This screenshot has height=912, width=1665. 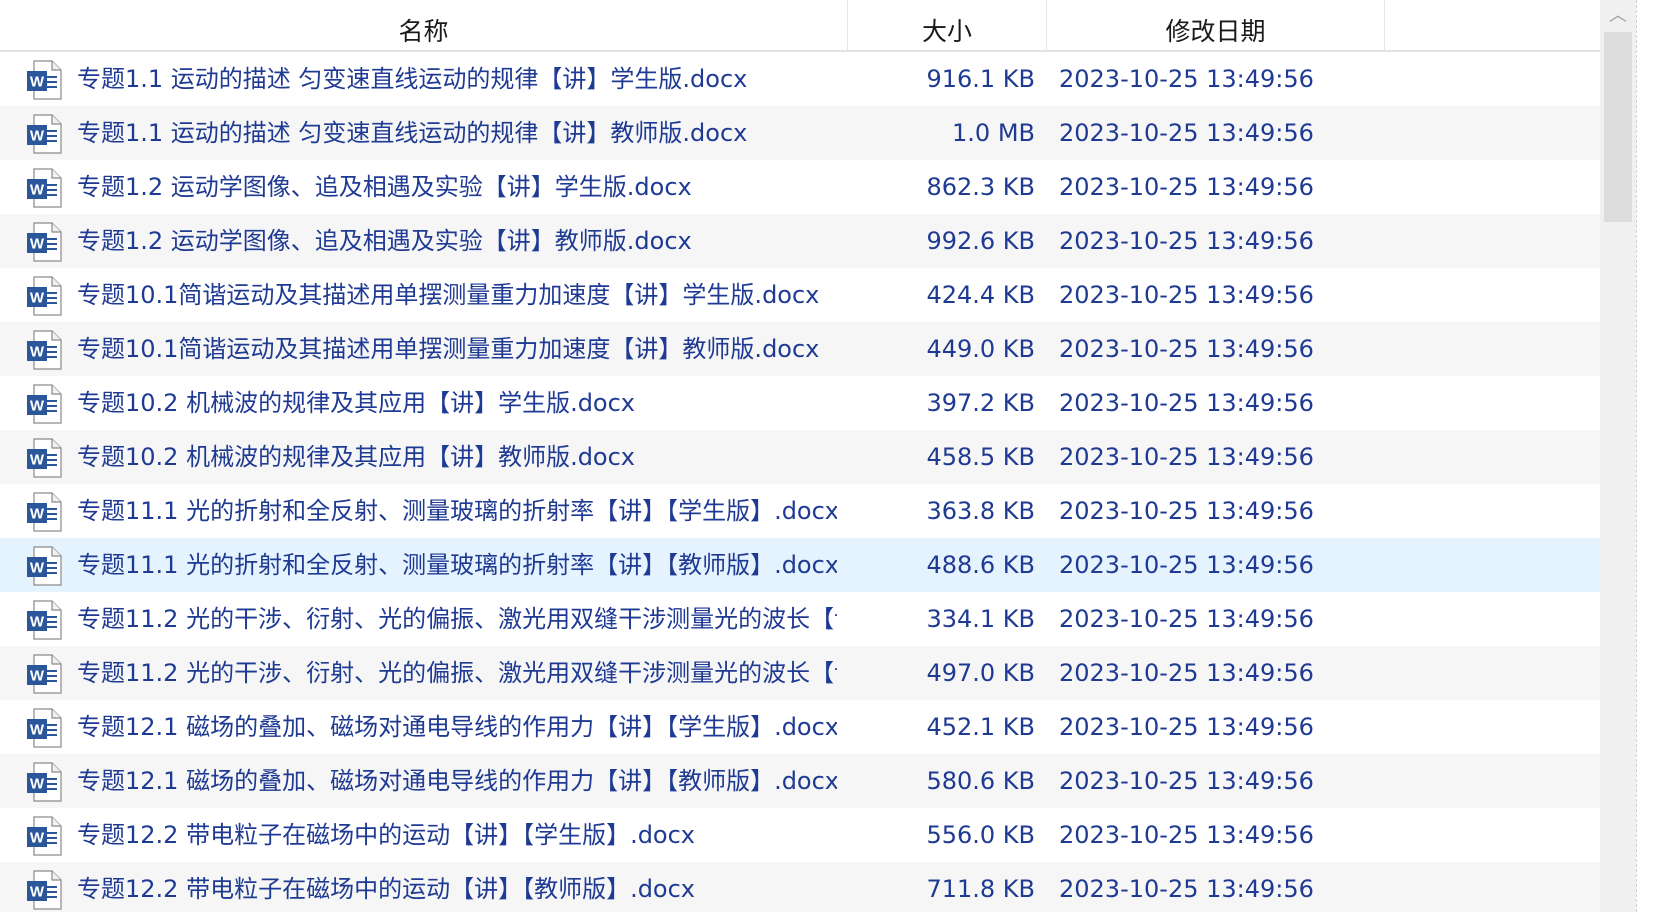 What do you see at coordinates (384, 187) in the screenshot?
I see `file-name: 专题1.2 运动学图像、追及相遇及实验【讲】学生版.docx` at bounding box center [384, 187].